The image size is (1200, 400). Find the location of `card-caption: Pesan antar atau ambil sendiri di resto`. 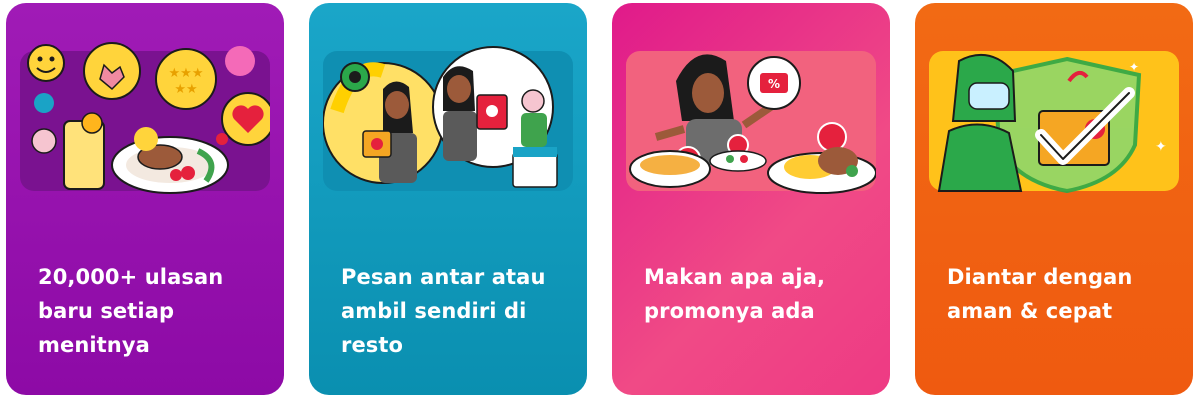

card-caption: Pesan antar atau ambil sendiri di resto is located at coordinates (443, 311).